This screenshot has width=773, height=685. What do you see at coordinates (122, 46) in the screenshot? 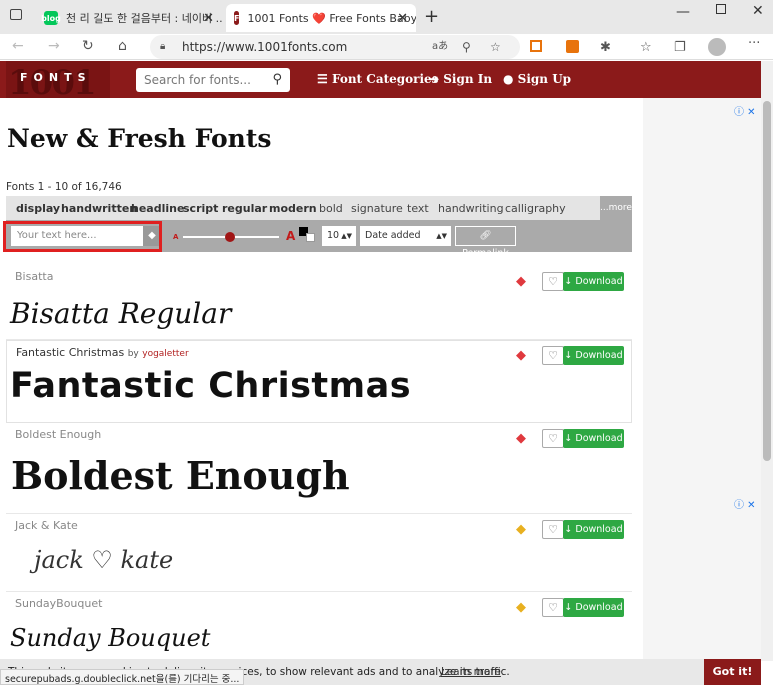
I see `home-icon: ⌂` at bounding box center [122, 46].